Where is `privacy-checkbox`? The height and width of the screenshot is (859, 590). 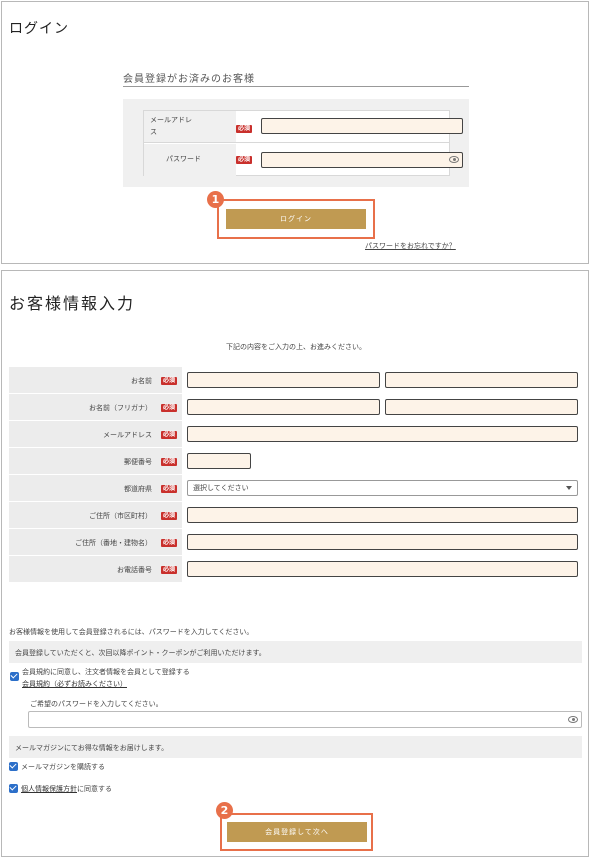
privacy-checkbox is located at coordinates (13, 788).